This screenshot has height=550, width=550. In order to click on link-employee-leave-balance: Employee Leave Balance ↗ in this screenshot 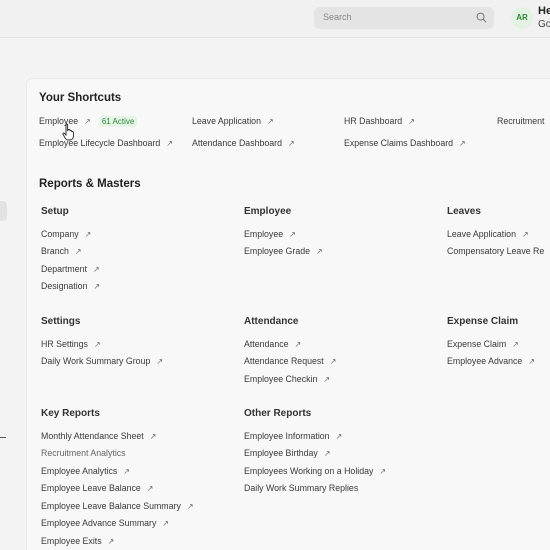, I will do `click(97, 488)`.